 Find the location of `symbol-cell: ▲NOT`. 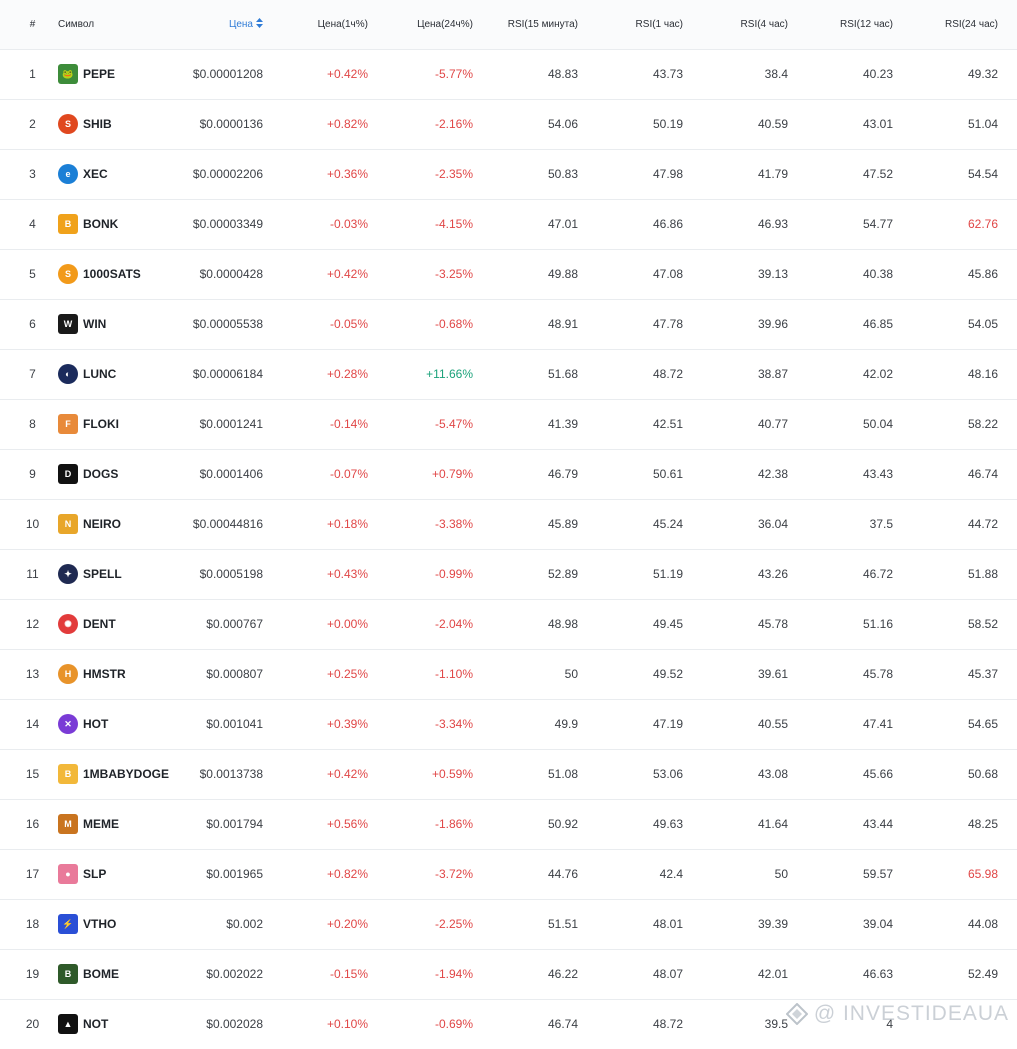

symbol-cell: ▲NOT is located at coordinates (120, 1024).